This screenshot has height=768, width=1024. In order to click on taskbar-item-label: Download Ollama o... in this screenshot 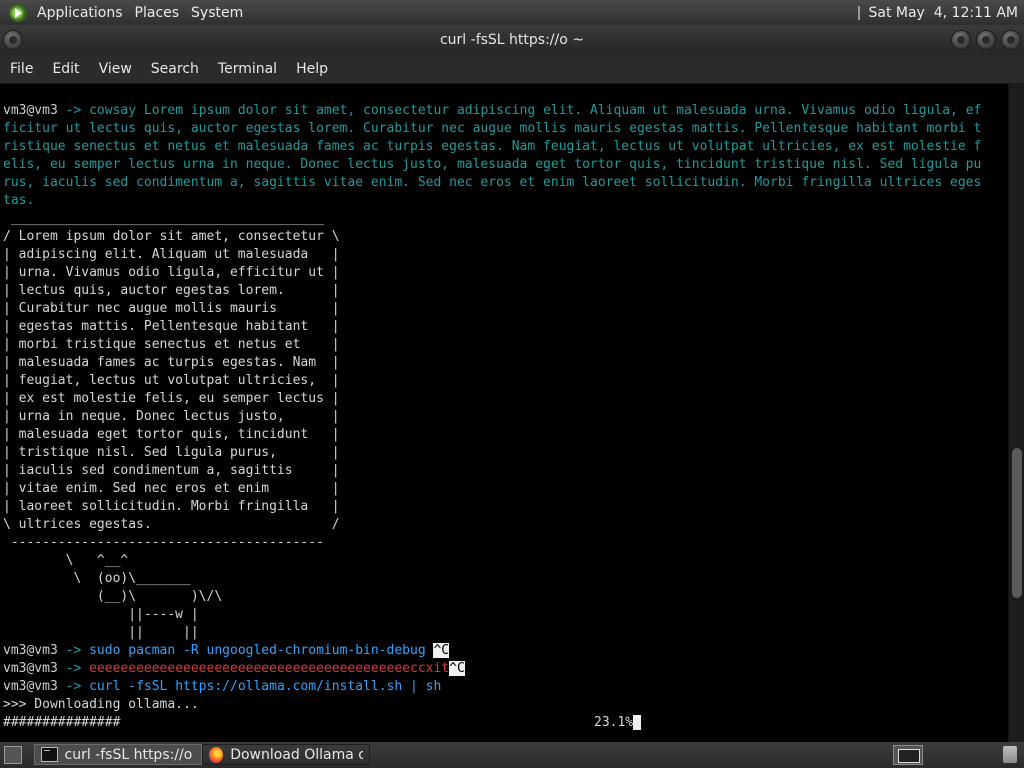, I will do `click(296, 754)`.